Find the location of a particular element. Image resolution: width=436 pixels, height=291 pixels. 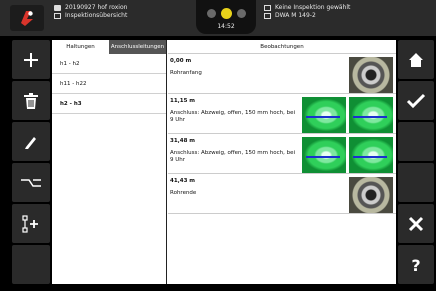

list-item: h1 - h2 is located at coordinates (109, 64).